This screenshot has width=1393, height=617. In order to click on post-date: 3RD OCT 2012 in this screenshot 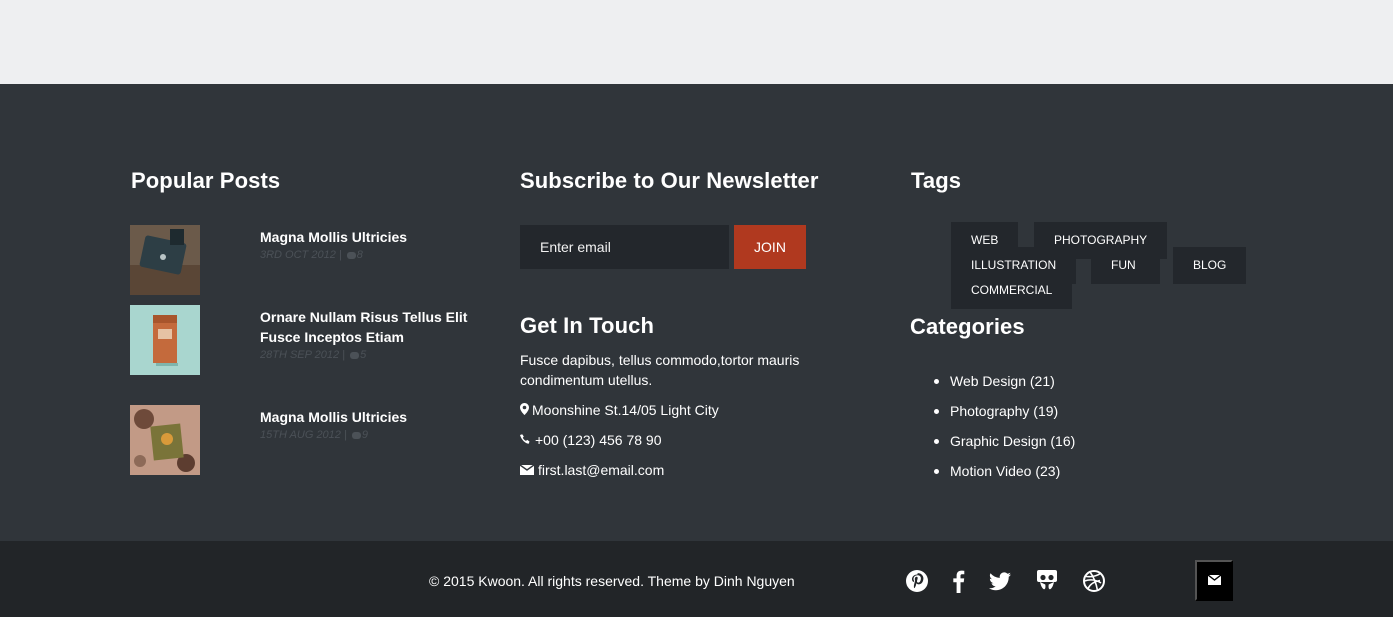, I will do `click(298, 255)`.